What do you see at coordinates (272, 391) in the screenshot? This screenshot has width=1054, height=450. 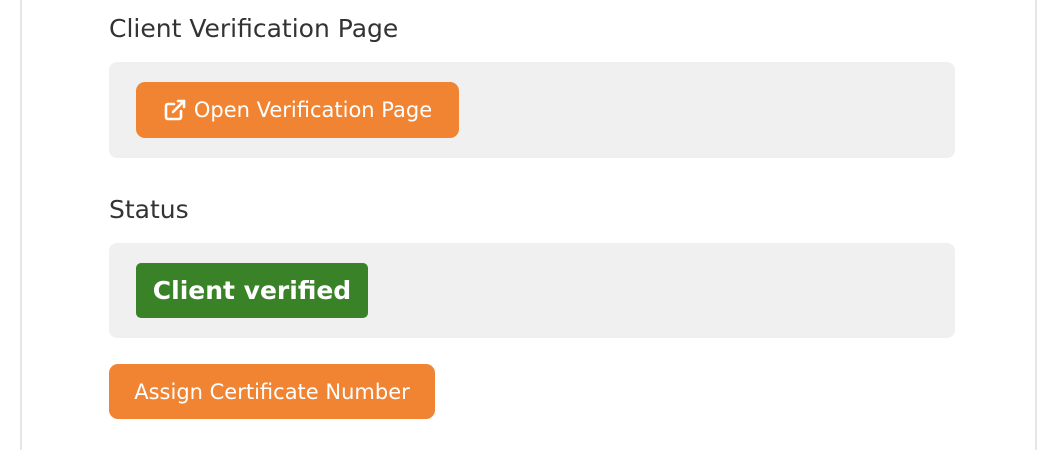 I see `assign-certificate-number-button: Assign Certificate Number` at bounding box center [272, 391].